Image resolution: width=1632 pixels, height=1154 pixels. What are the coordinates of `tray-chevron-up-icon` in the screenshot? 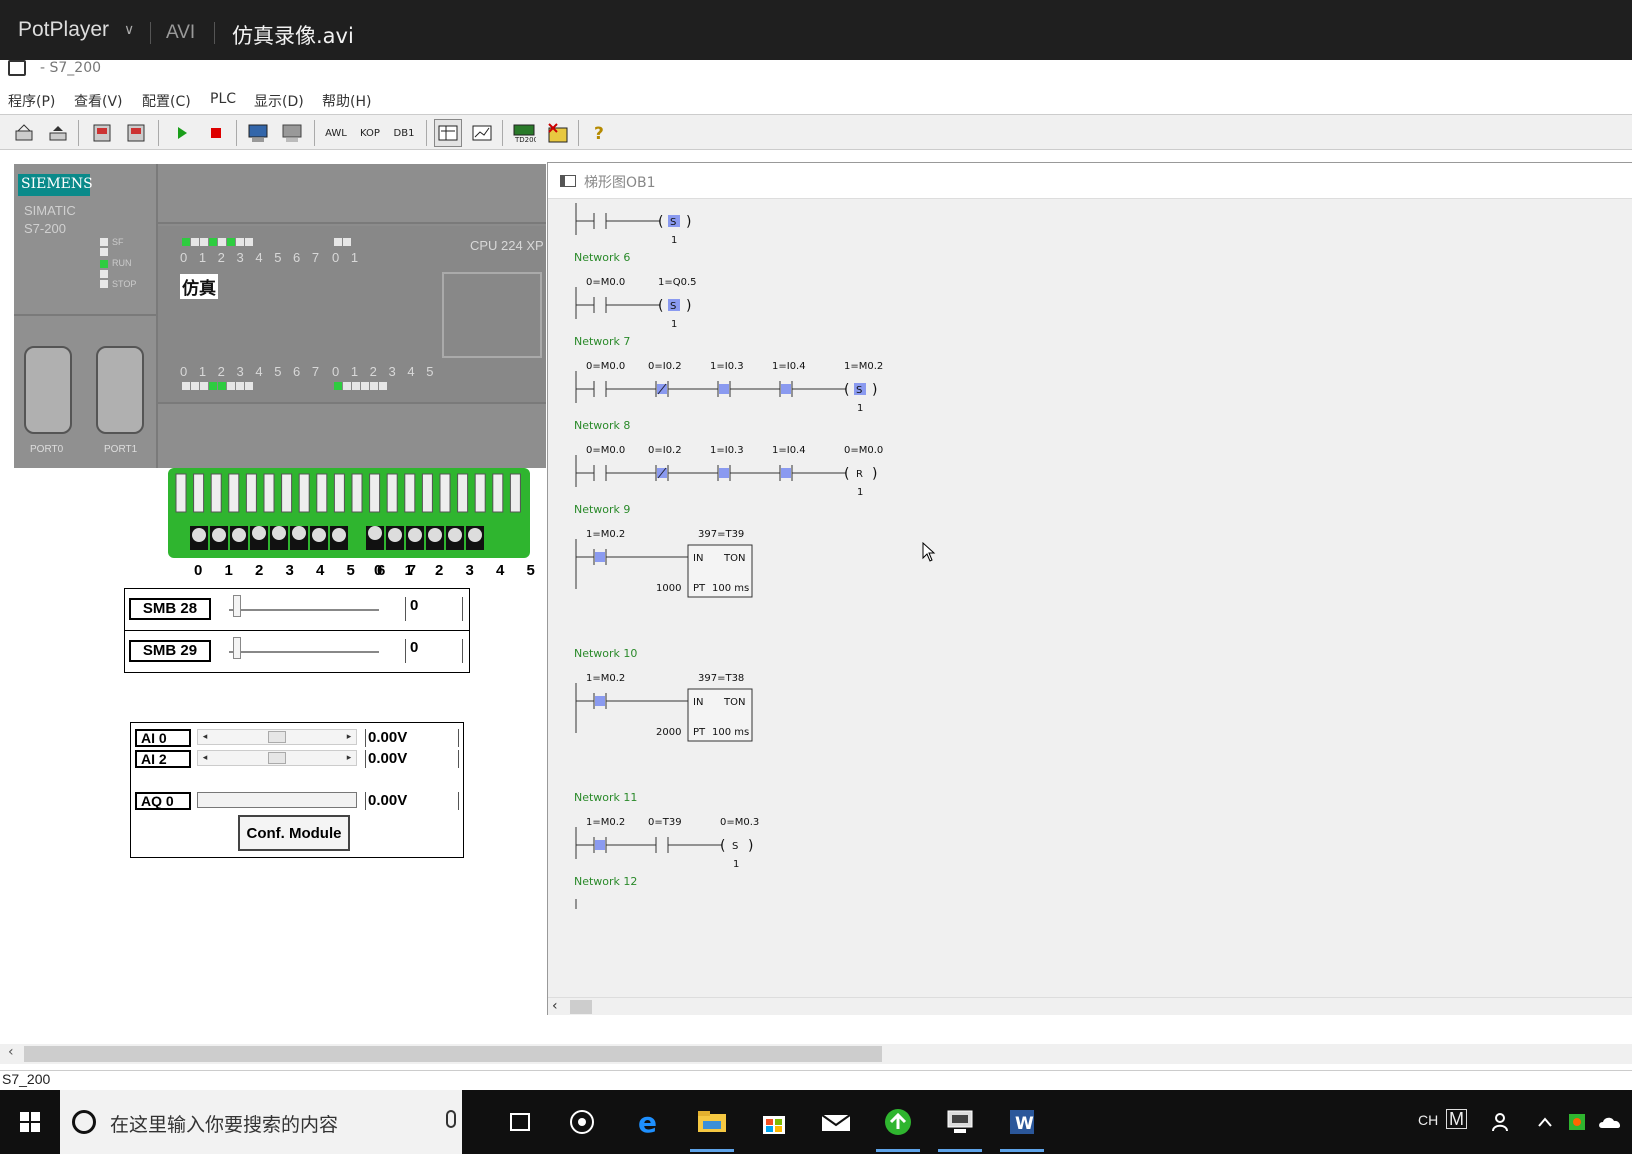 It's located at (1545, 1122).